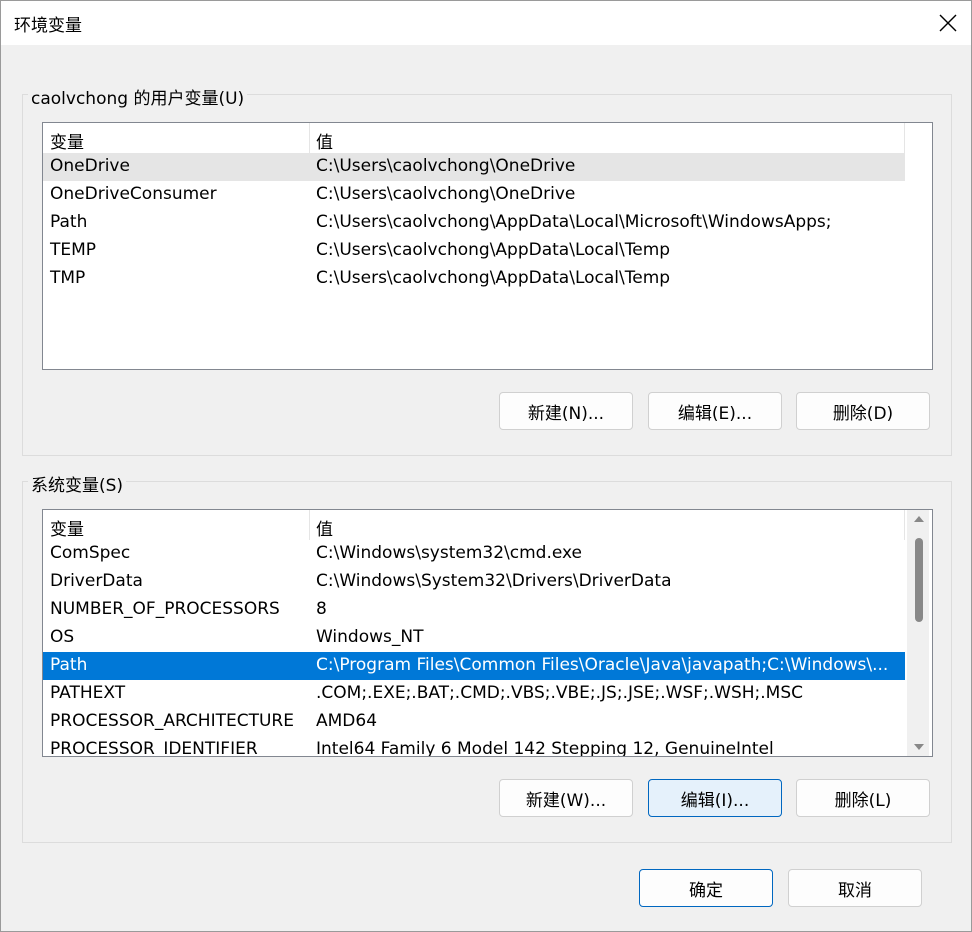 The image size is (972, 932). Describe the element at coordinates (474, 722) in the screenshot. I see `table-row: PROCESSOR_ARCHITECTURE AMD64` at that location.